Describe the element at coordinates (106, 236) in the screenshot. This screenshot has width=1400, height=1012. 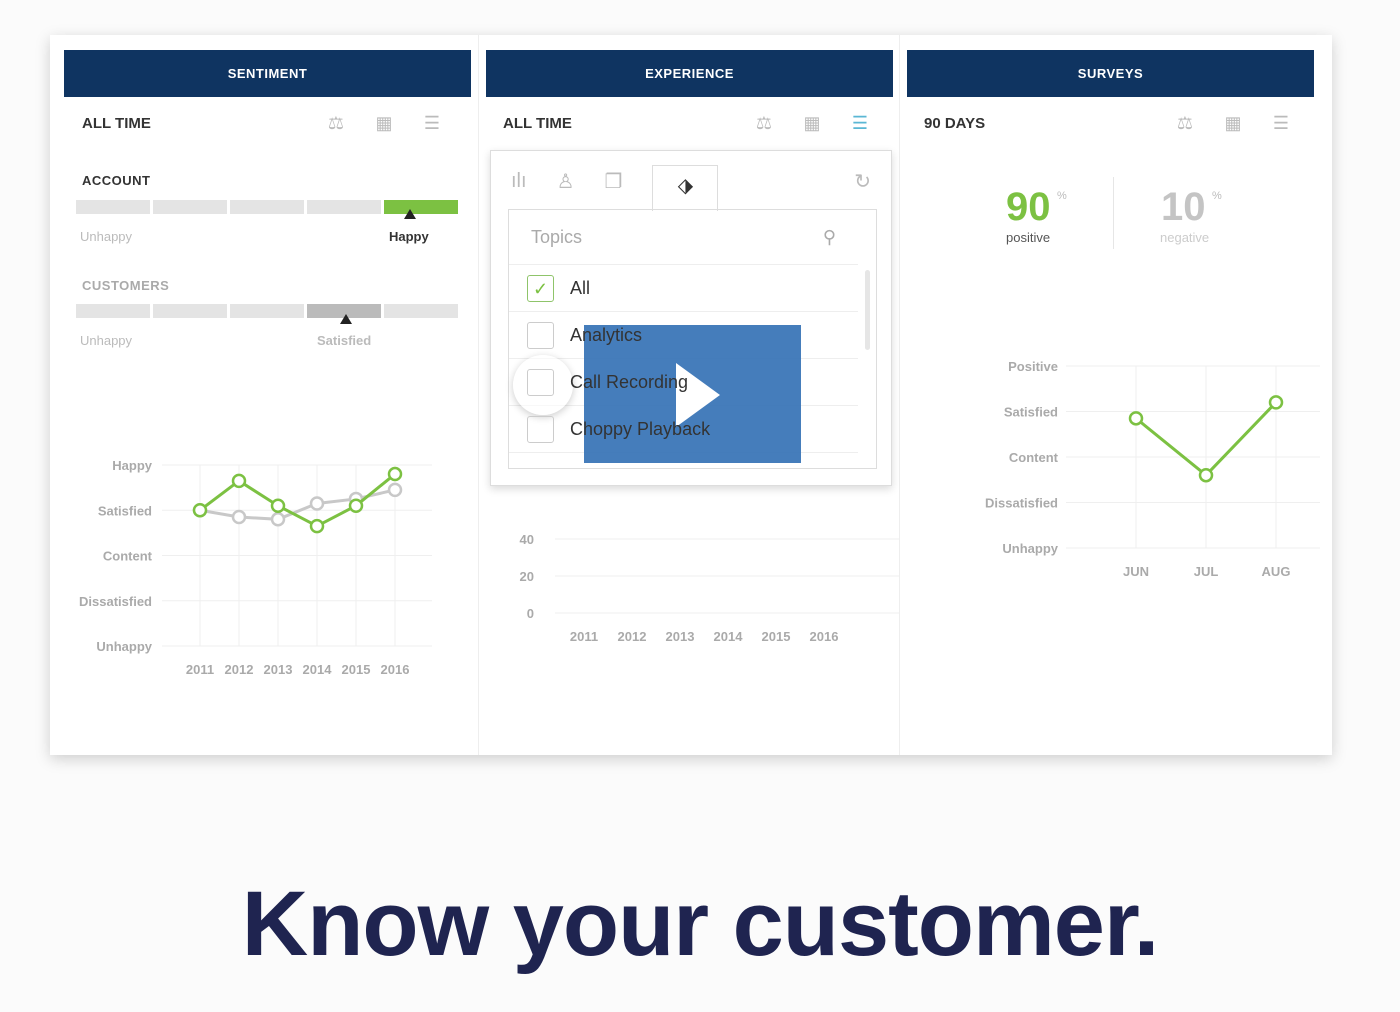
I see `account-min-label: Unhappy` at that location.